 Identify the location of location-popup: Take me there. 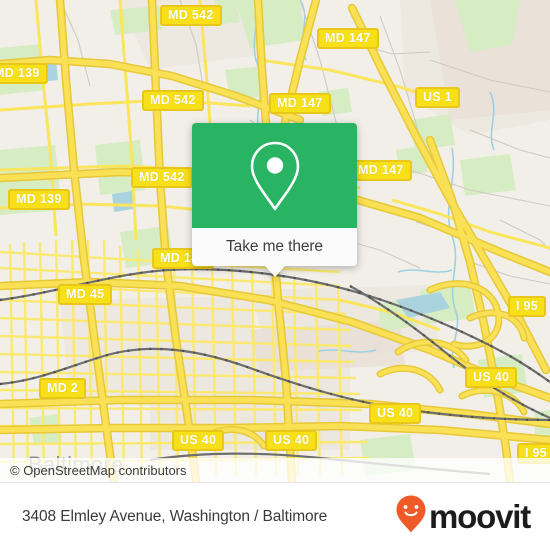
(274, 200).